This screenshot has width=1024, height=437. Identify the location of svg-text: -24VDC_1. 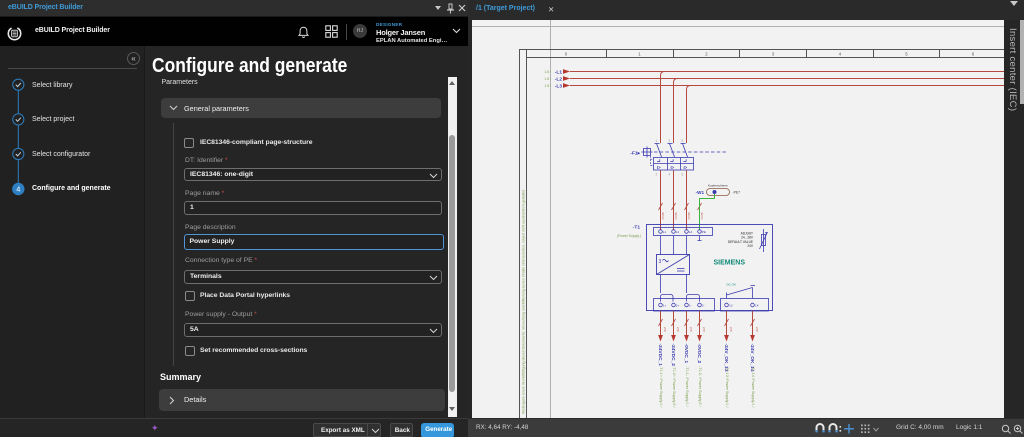
(660, 355).